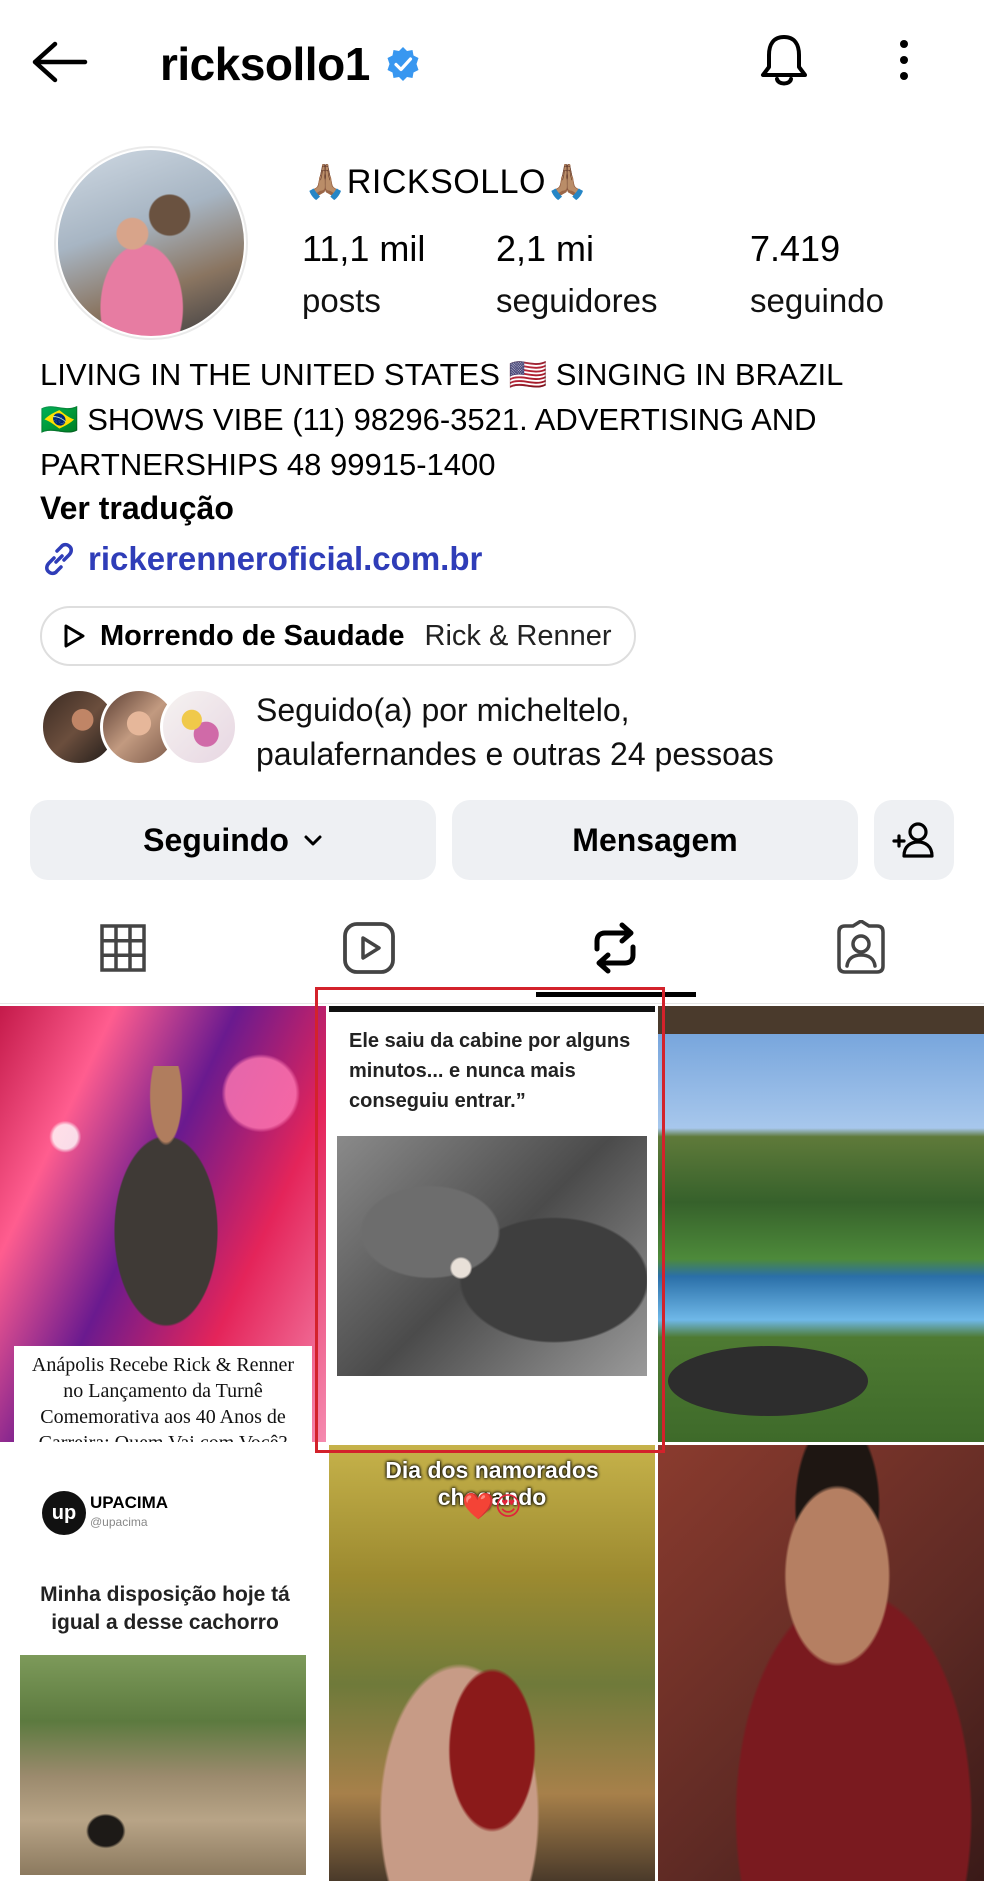  What do you see at coordinates (364, 248) in the screenshot?
I see `stat-posts-value: 11,1 mil` at bounding box center [364, 248].